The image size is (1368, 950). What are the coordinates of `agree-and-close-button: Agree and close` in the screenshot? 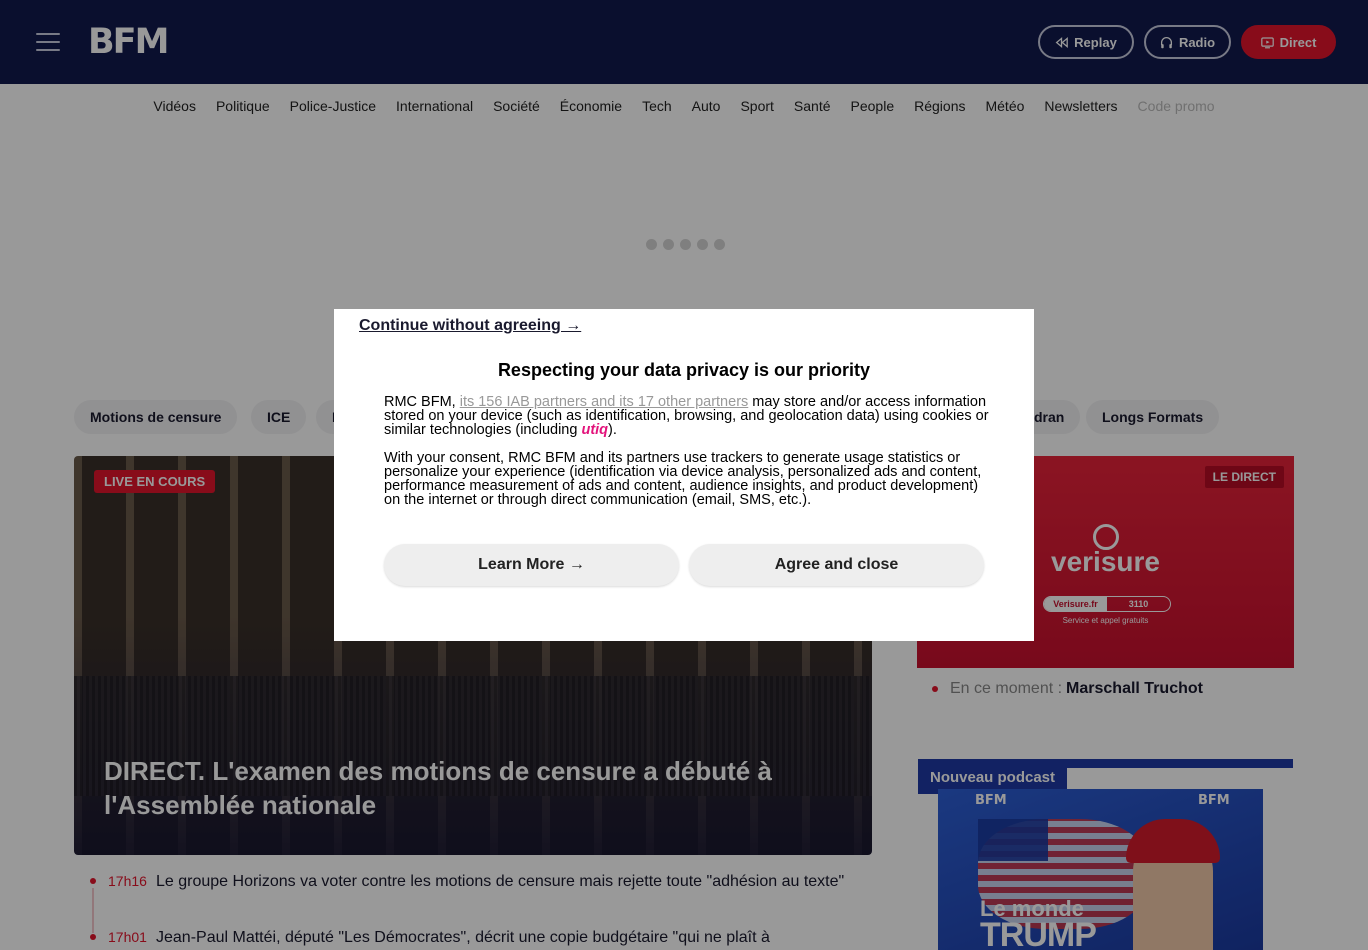 It's located at (836, 565).